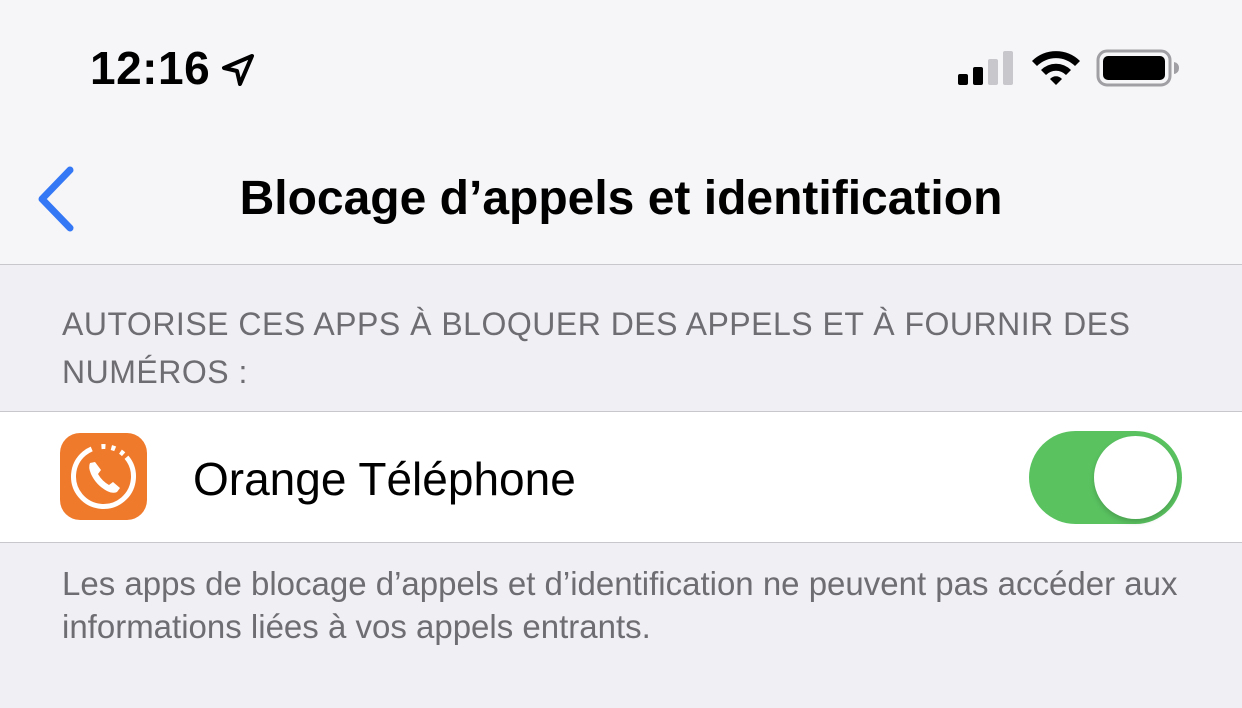 The image size is (1242, 708). What do you see at coordinates (1056, 68) in the screenshot?
I see `wifi-icon` at bounding box center [1056, 68].